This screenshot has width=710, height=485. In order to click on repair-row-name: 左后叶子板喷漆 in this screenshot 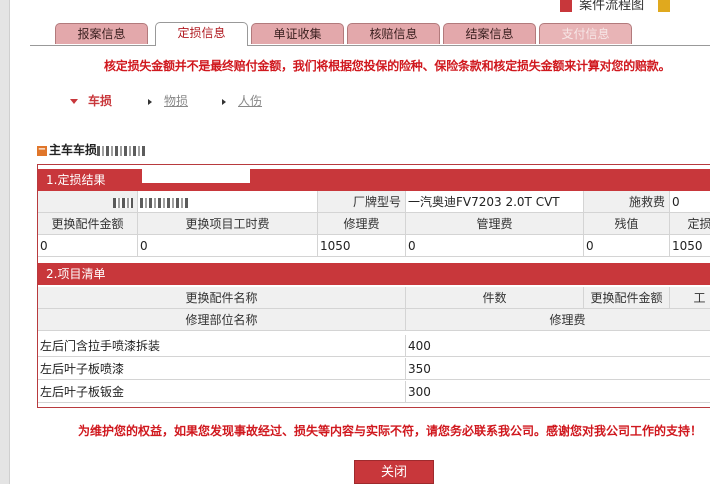, I will do `click(222, 369)`.